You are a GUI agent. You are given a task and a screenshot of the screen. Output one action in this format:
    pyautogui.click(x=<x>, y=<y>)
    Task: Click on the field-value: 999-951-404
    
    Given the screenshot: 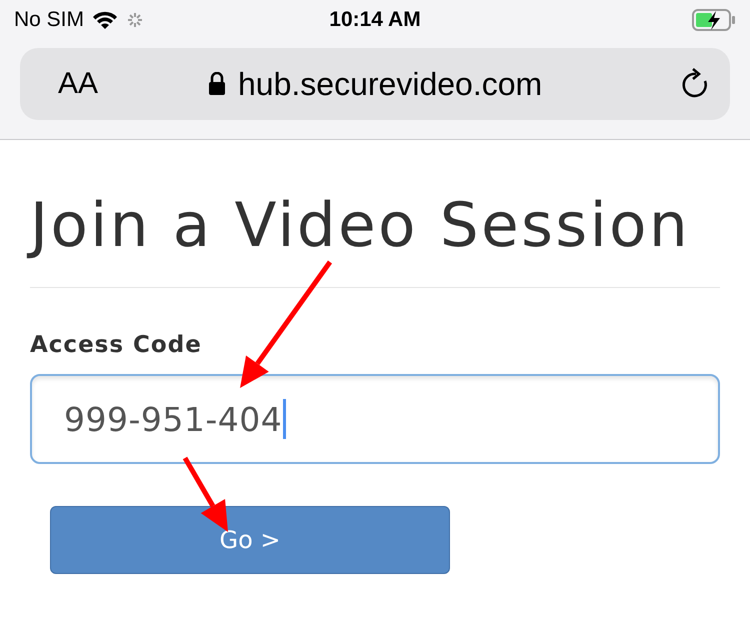 What is the action you would take?
    pyautogui.click(x=173, y=419)
    